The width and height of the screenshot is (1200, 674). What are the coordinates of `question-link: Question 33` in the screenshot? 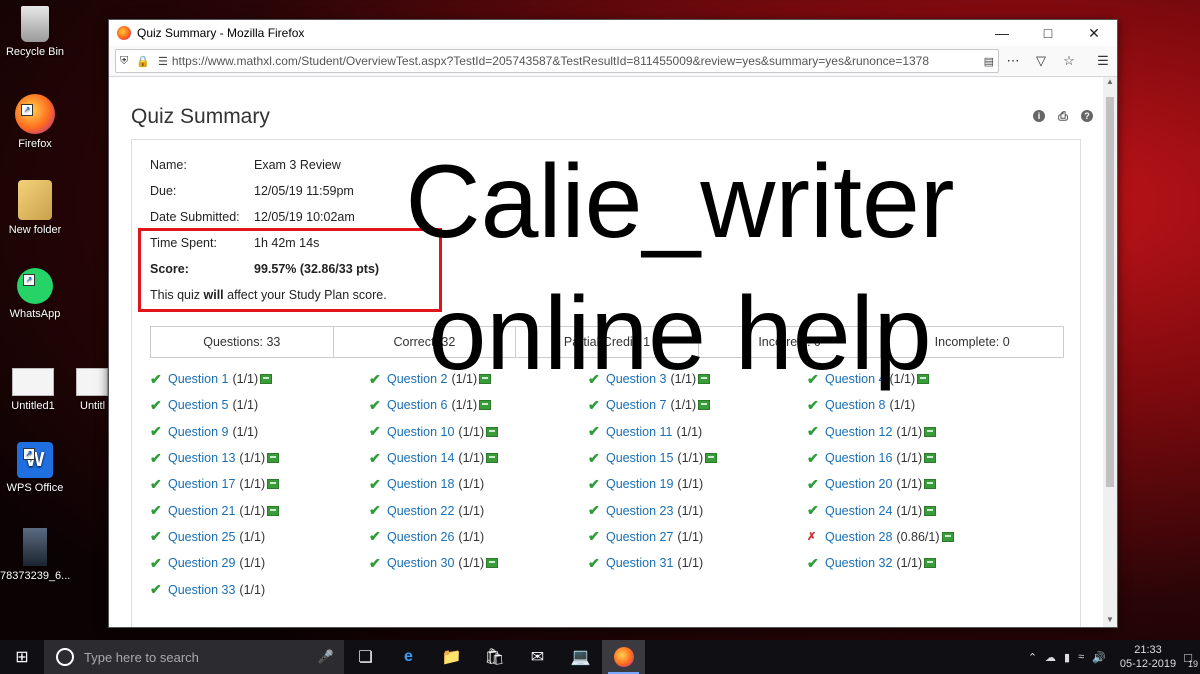 It's located at (201, 590).